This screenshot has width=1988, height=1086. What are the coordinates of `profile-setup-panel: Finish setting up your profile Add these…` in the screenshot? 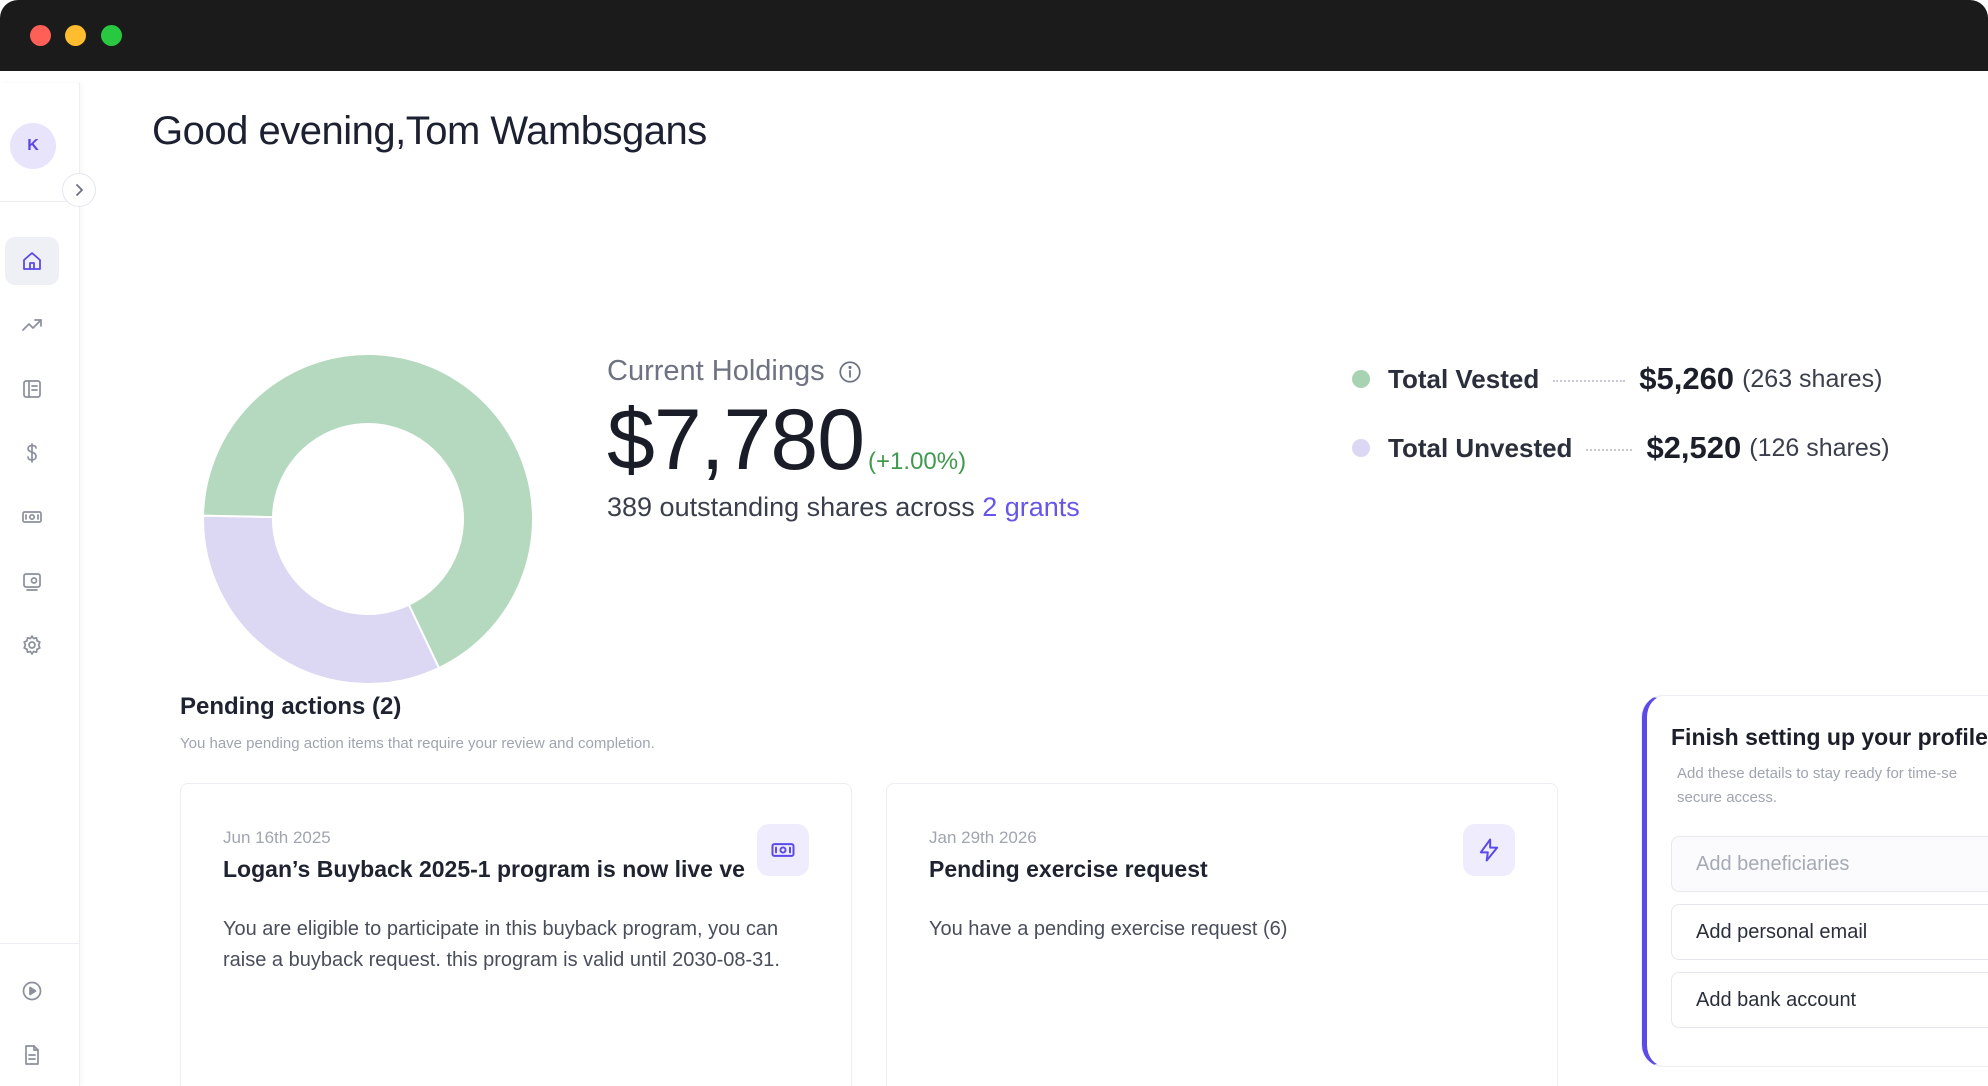 It's located at (1815, 881).